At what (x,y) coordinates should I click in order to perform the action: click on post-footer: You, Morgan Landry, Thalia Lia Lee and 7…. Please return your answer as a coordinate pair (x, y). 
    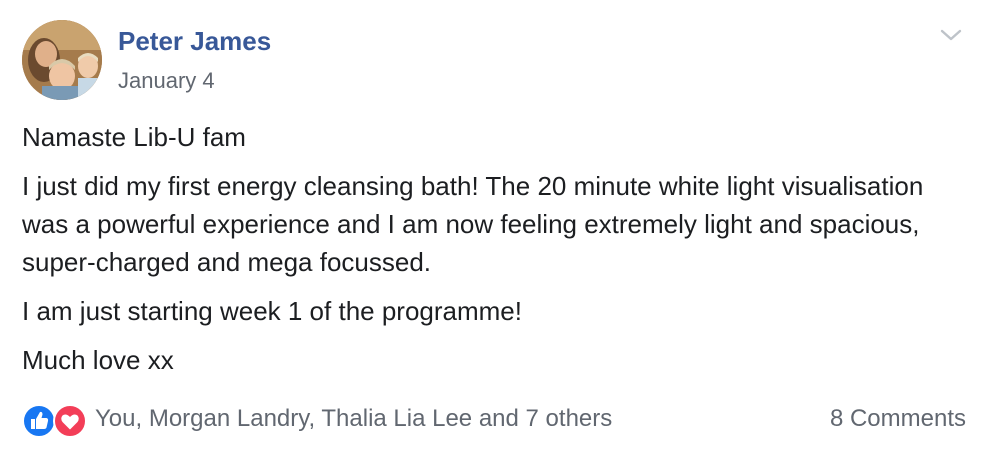
    Looking at the image, I should click on (494, 420).